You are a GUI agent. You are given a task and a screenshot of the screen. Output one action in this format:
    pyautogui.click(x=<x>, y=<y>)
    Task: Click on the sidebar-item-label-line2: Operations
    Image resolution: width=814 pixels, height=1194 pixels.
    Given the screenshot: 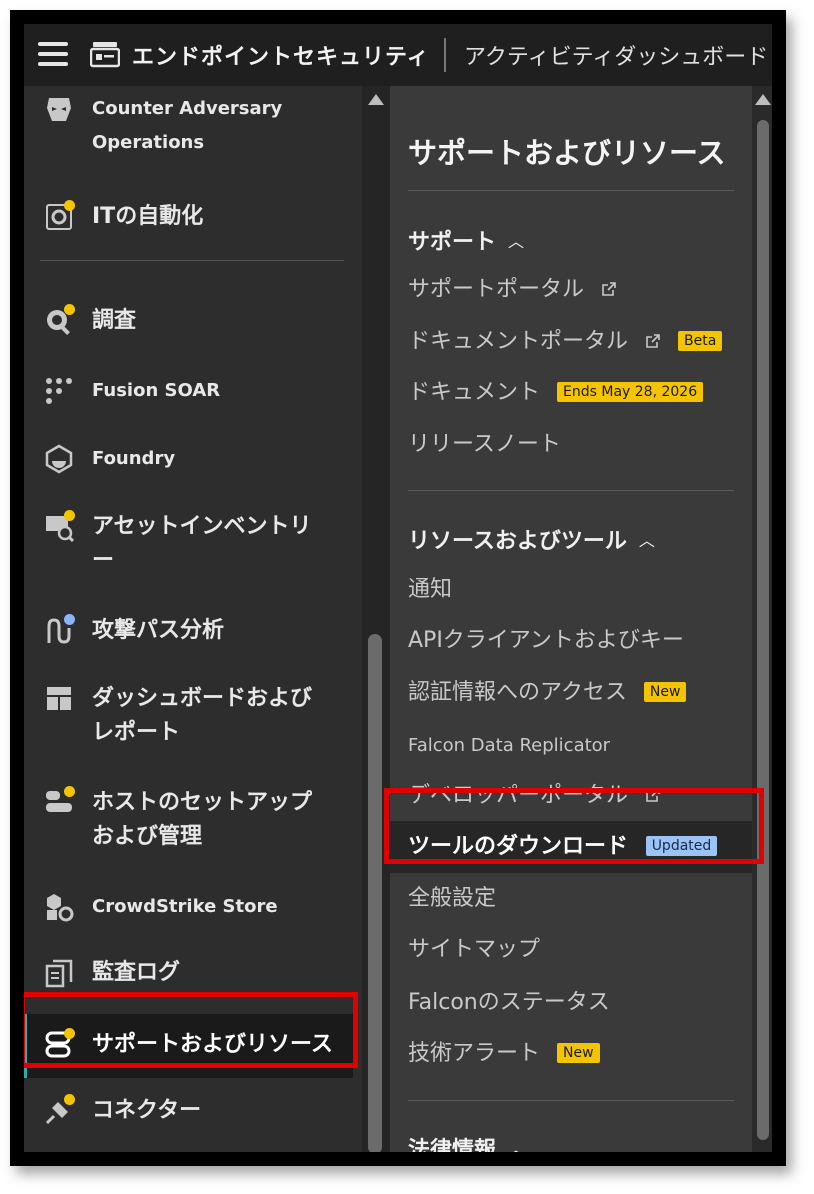 What is the action you would take?
    pyautogui.click(x=148, y=142)
    